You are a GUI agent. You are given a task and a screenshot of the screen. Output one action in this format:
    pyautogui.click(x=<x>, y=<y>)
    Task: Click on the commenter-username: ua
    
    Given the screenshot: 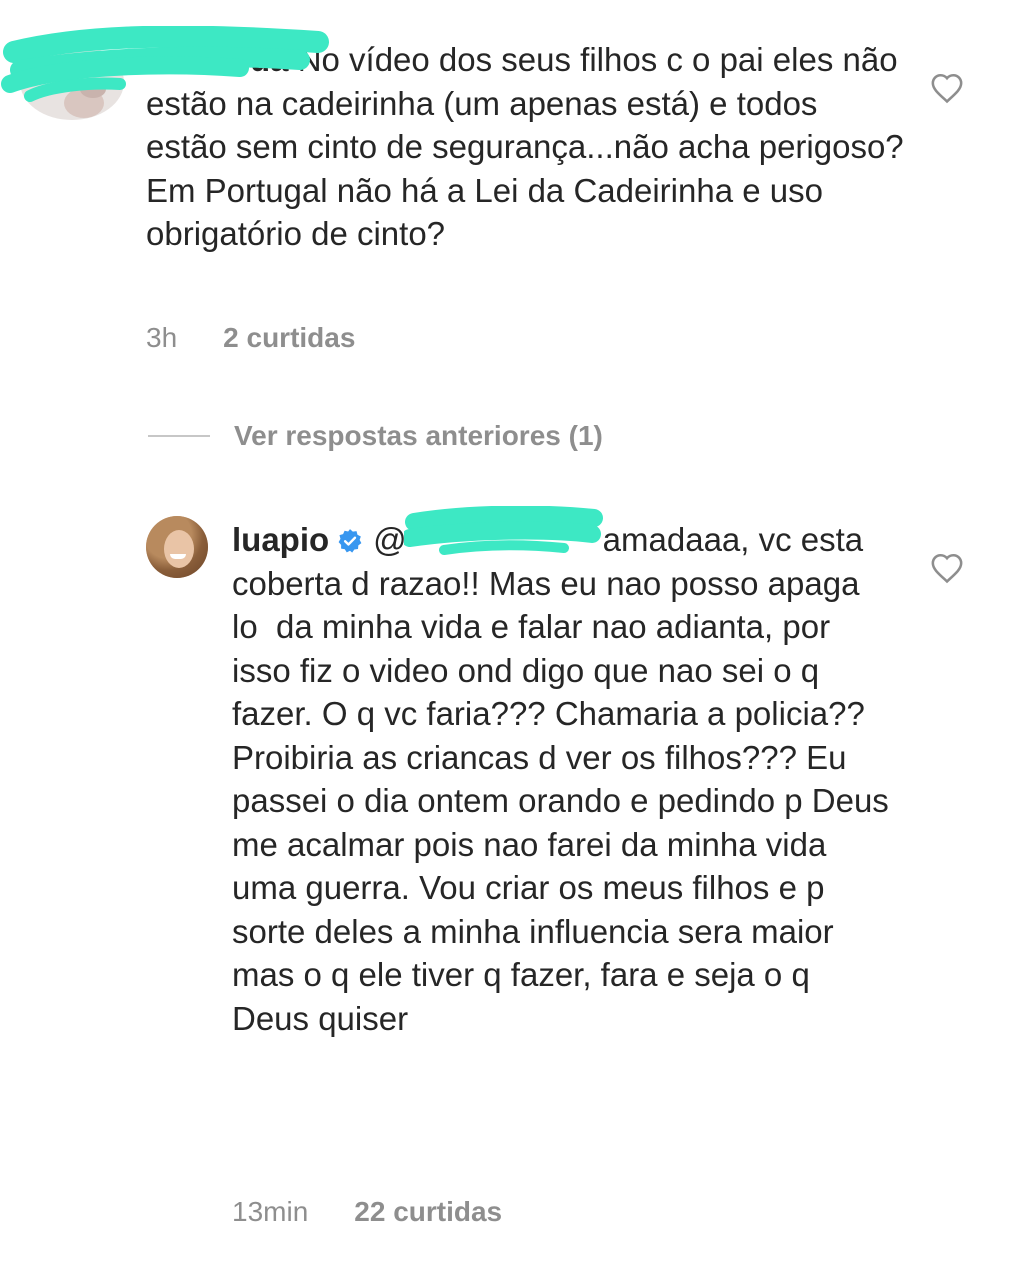 What is the action you would take?
    pyautogui.click(x=269, y=59)
    